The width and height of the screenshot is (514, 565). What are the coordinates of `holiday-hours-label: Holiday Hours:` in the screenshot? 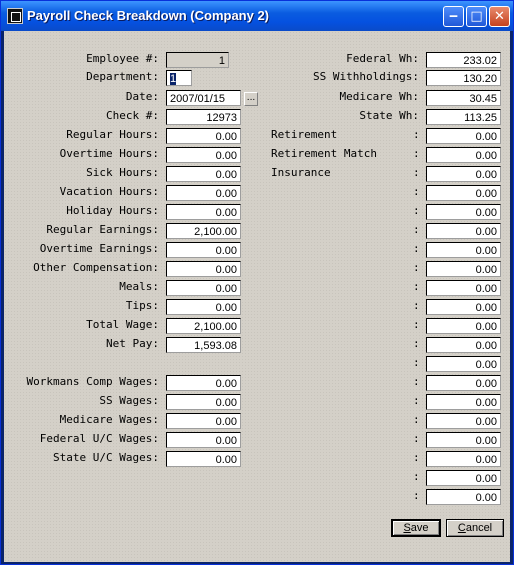 It's located at (112, 210).